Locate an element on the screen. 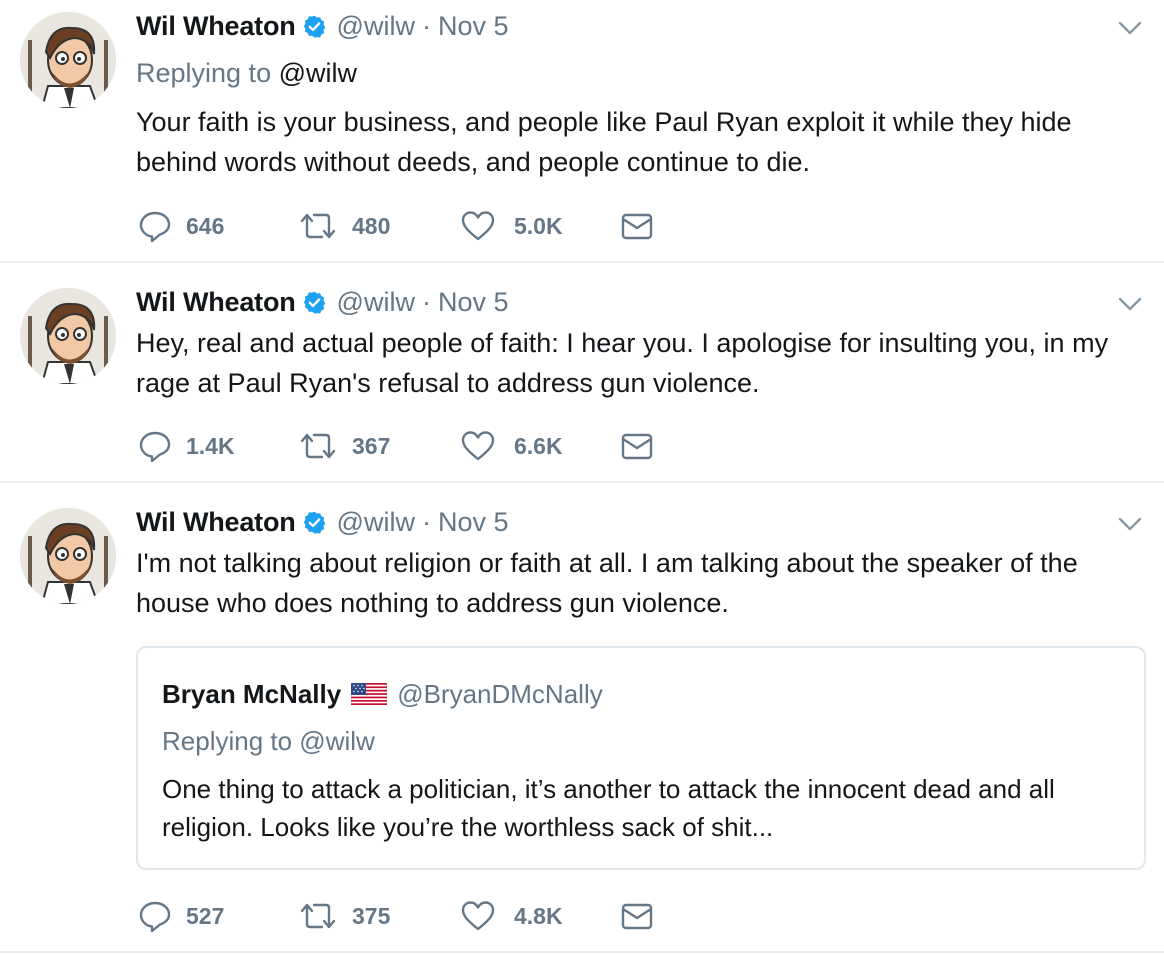 The width and height of the screenshot is (1164, 954). like-button: 5.0K is located at coordinates (511, 226).